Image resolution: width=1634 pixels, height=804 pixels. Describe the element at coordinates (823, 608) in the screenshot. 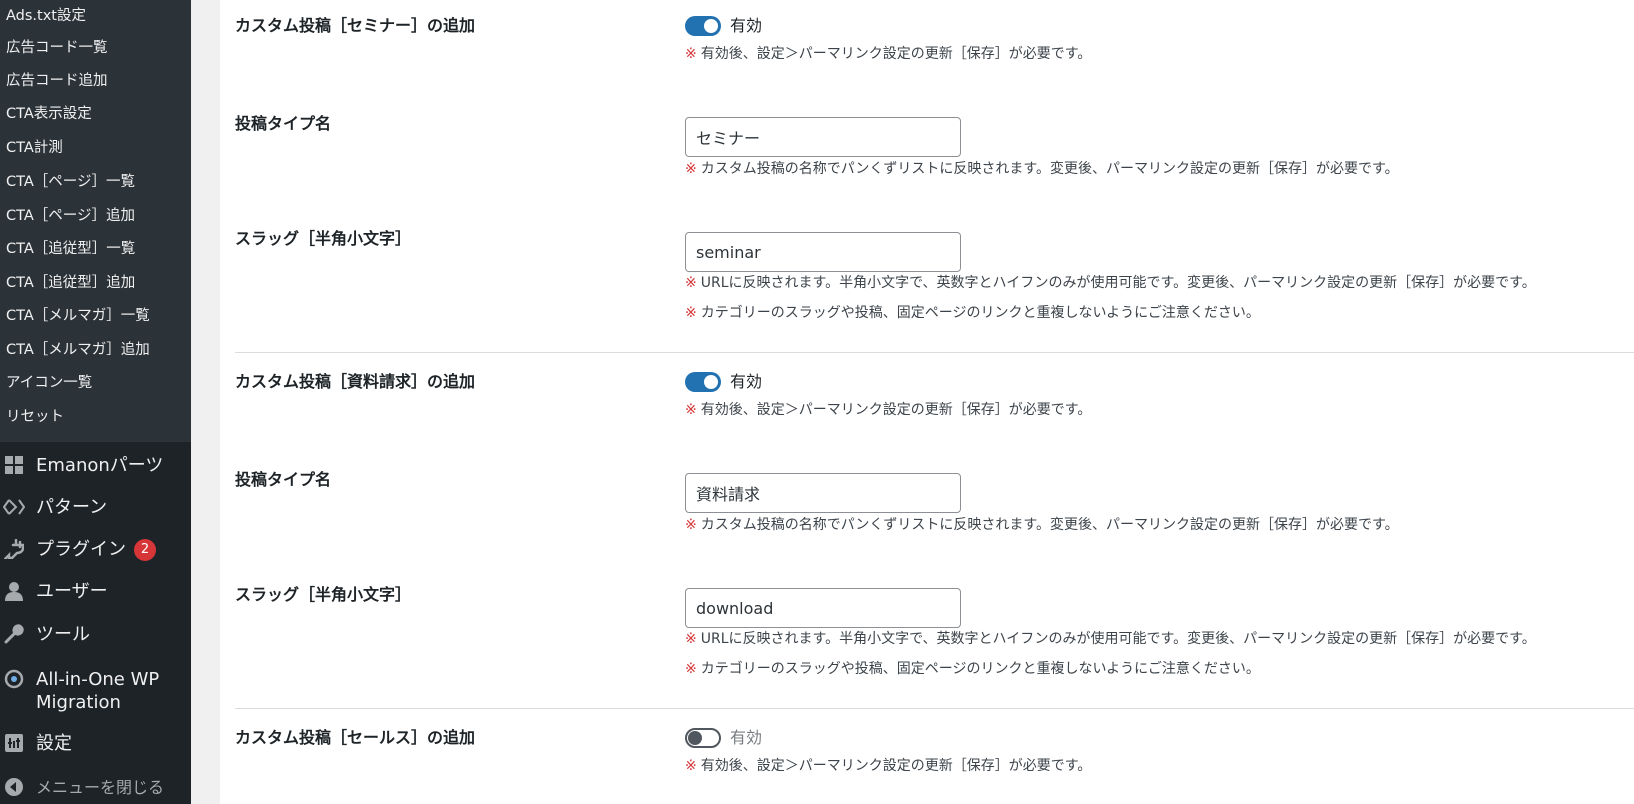

I see `download-slug-input` at that location.